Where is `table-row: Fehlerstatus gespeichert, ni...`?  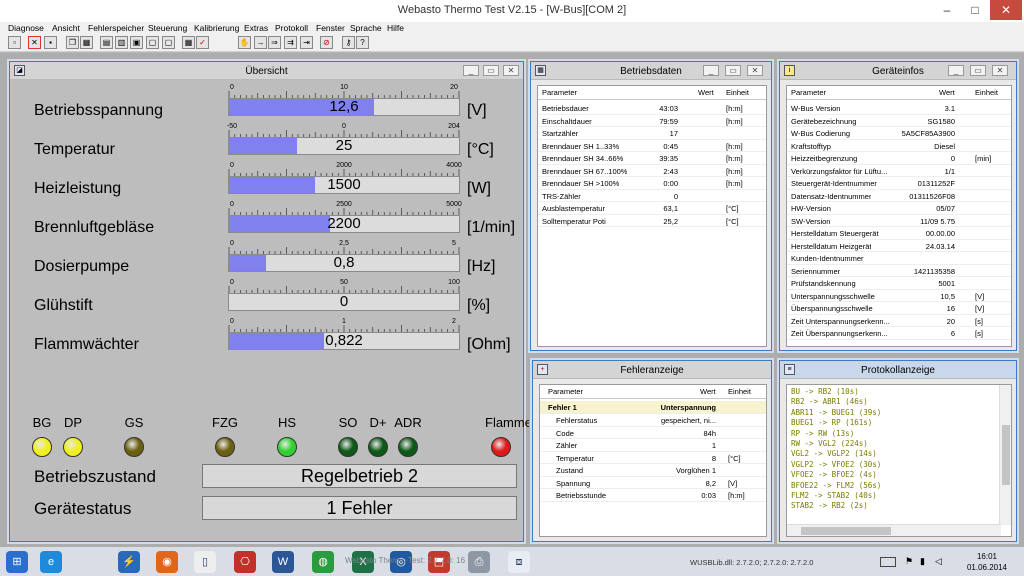 table-row: Fehlerstatus gespeichert, ni... is located at coordinates (653, 420).